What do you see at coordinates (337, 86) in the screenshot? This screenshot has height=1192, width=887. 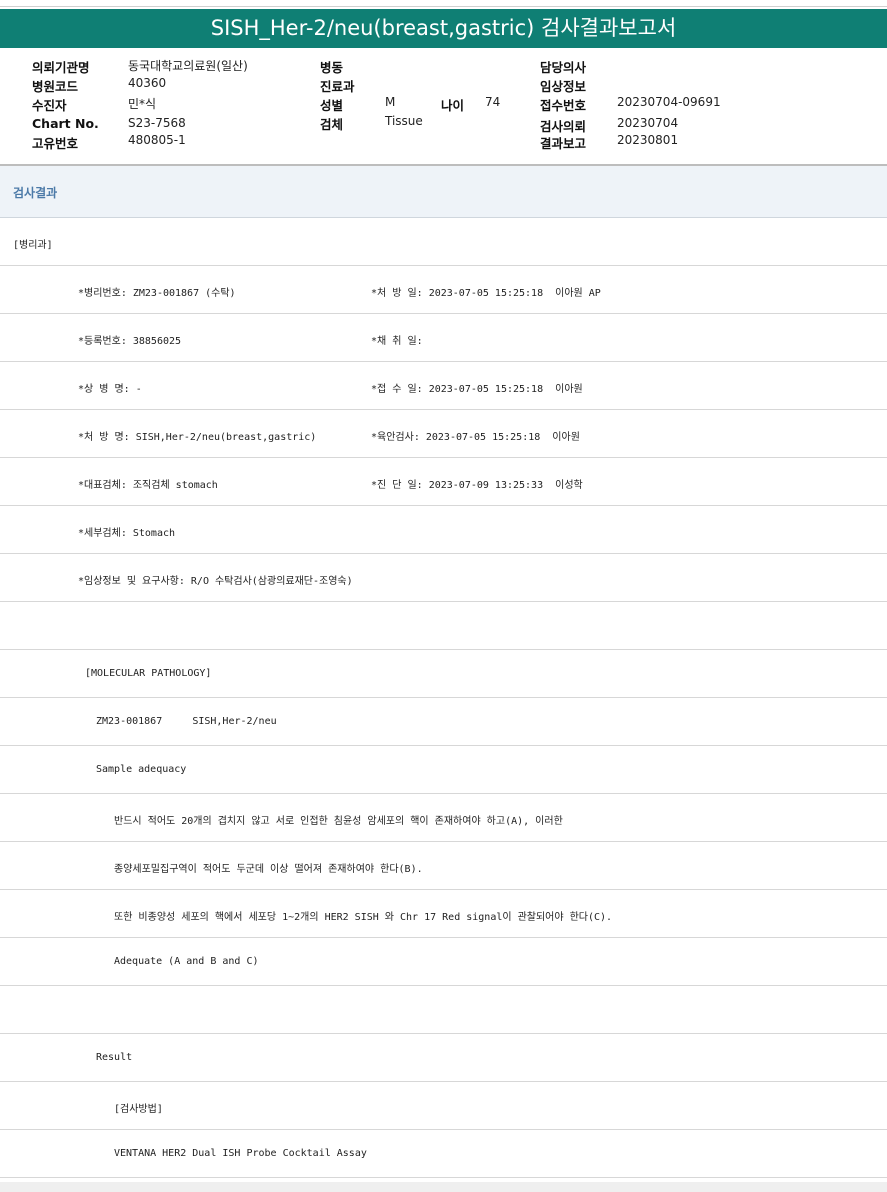 I see `label-department: 진료과` at bounding box center [337, 86].